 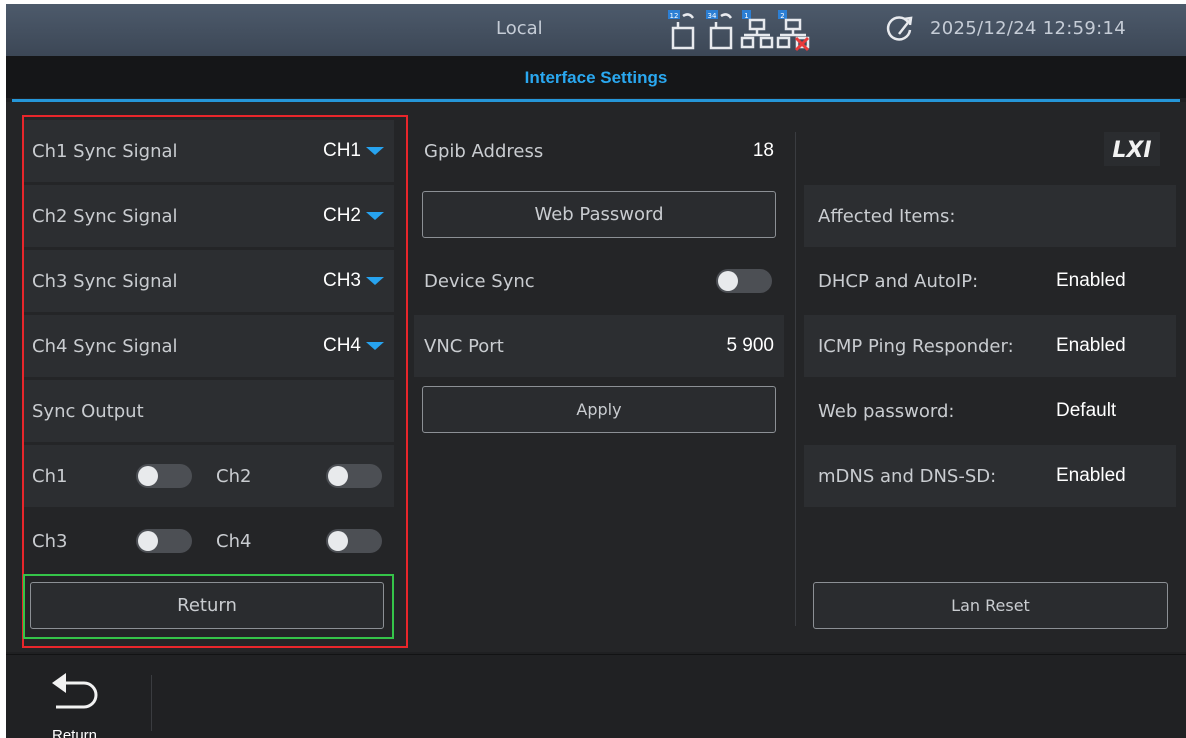 What do you see at coordinates (990, 411) in the screenshot?
I see `web-password-status-row: Web password: Default` at bounding box center [990, 411].